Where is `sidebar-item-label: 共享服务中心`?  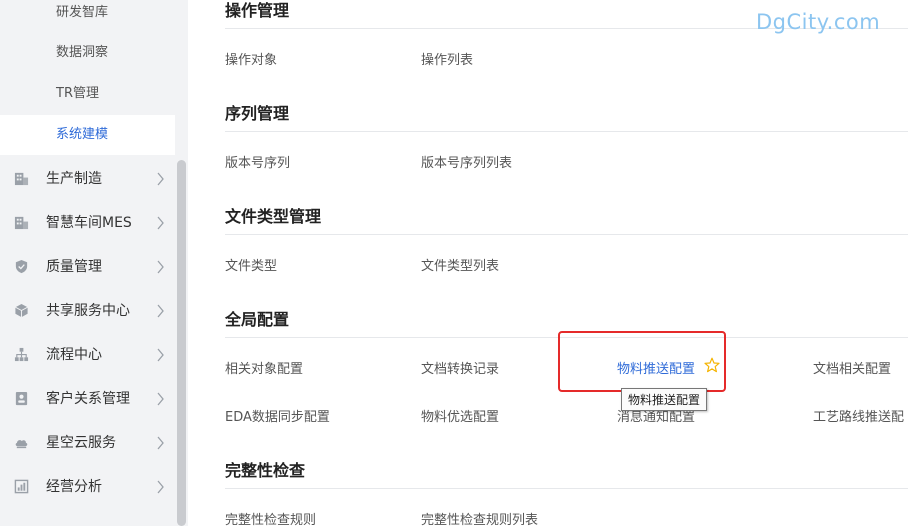
sidebar-item-label: 共享服务中心 is located at coordinates (88, 311).